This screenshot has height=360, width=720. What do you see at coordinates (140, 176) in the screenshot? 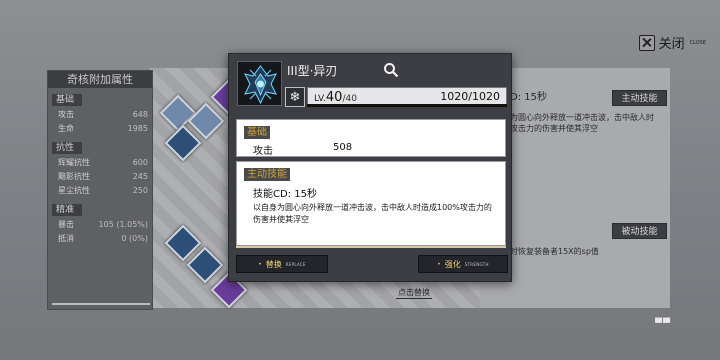
I see `attribute-value: 245` at bounding box center [140, 176].